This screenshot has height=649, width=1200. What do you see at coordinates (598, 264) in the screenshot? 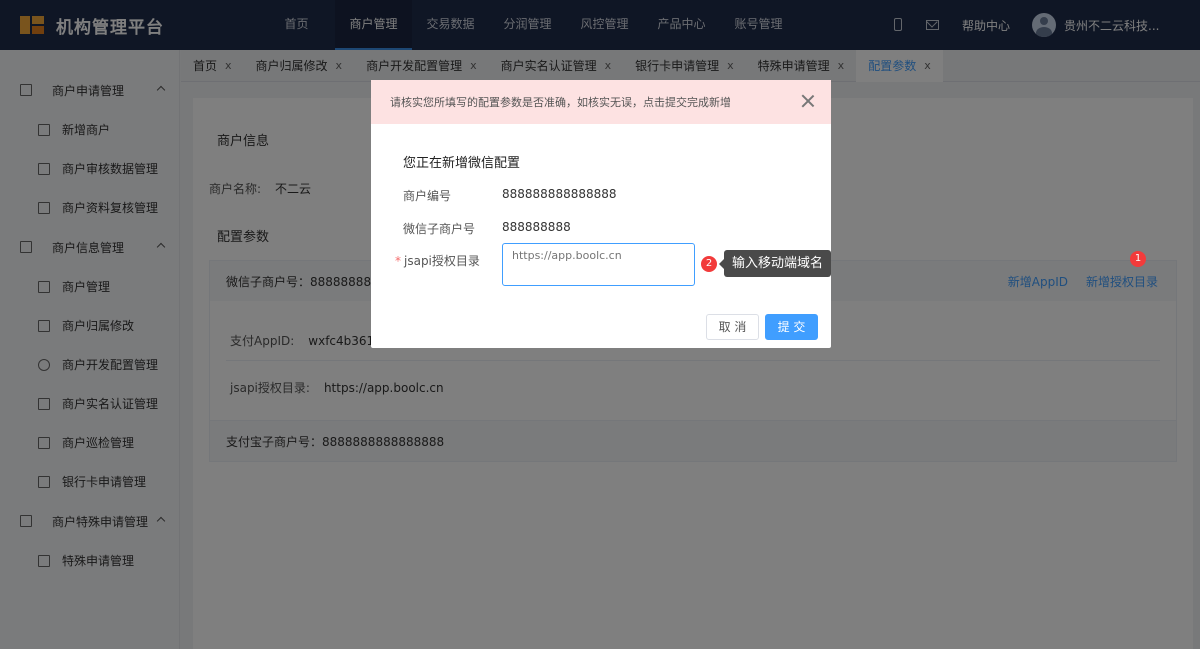
I see `jsapi-dir-input` at bounding box center [598, 264].